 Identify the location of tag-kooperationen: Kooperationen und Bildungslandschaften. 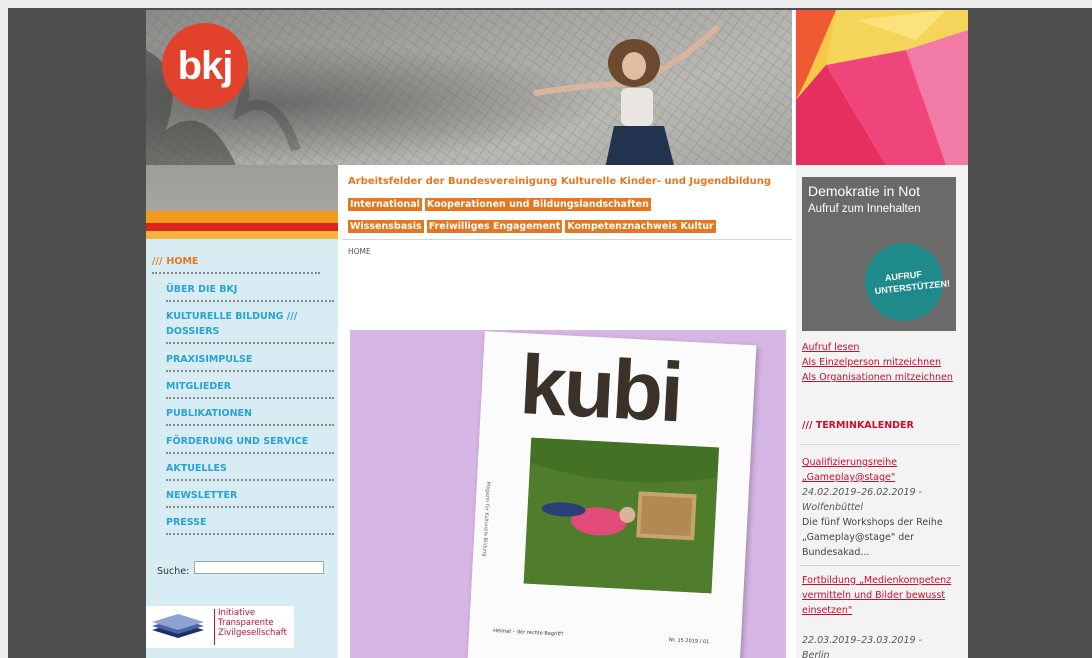
(537, 204).